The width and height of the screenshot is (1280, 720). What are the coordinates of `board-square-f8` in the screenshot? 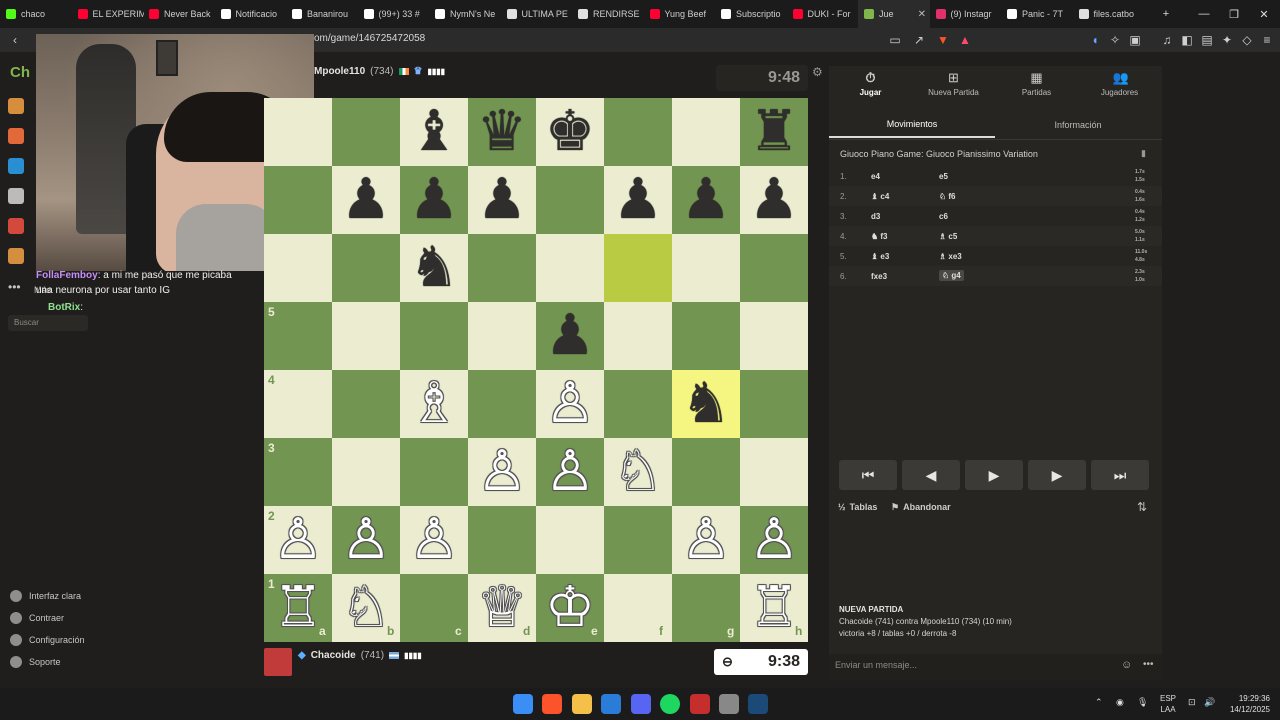 It's located at (638, 132).